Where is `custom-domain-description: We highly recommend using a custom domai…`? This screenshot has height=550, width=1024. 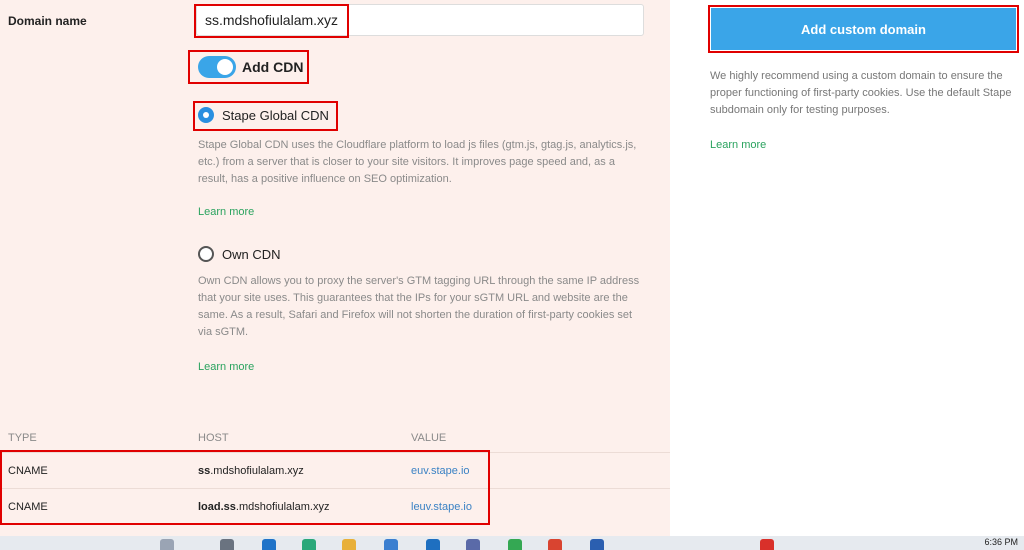
custom-domain-description: We highly recommend using a custom domai… is located at coordinates (861, 93).